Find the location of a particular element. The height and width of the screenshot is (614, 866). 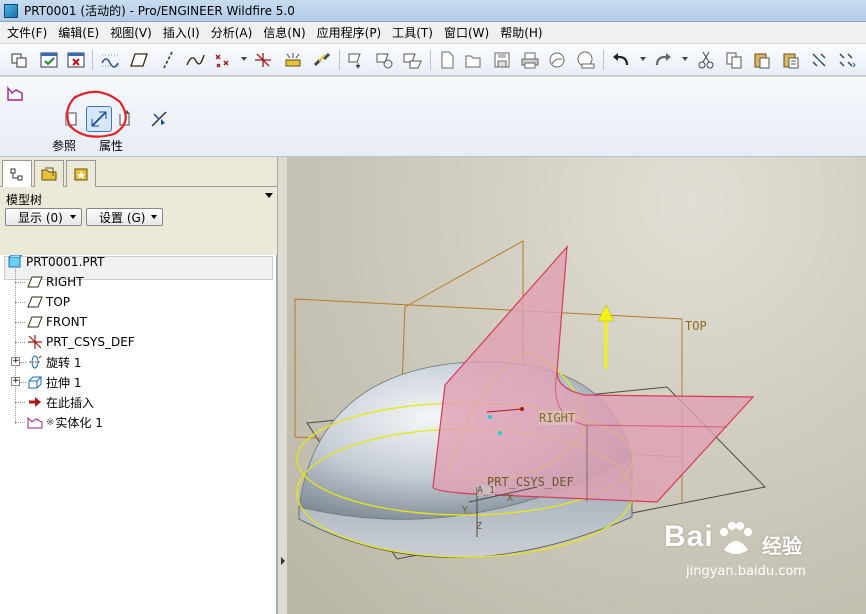

label-axis-x: X is located at coordinates (510, 498).